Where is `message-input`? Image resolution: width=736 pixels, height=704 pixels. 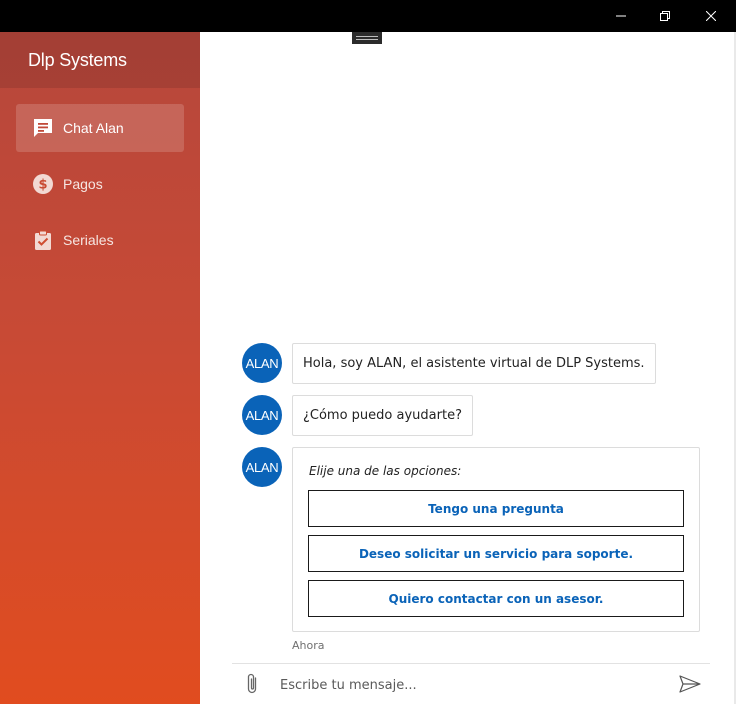
message-input is located at coordinates (470, 685).